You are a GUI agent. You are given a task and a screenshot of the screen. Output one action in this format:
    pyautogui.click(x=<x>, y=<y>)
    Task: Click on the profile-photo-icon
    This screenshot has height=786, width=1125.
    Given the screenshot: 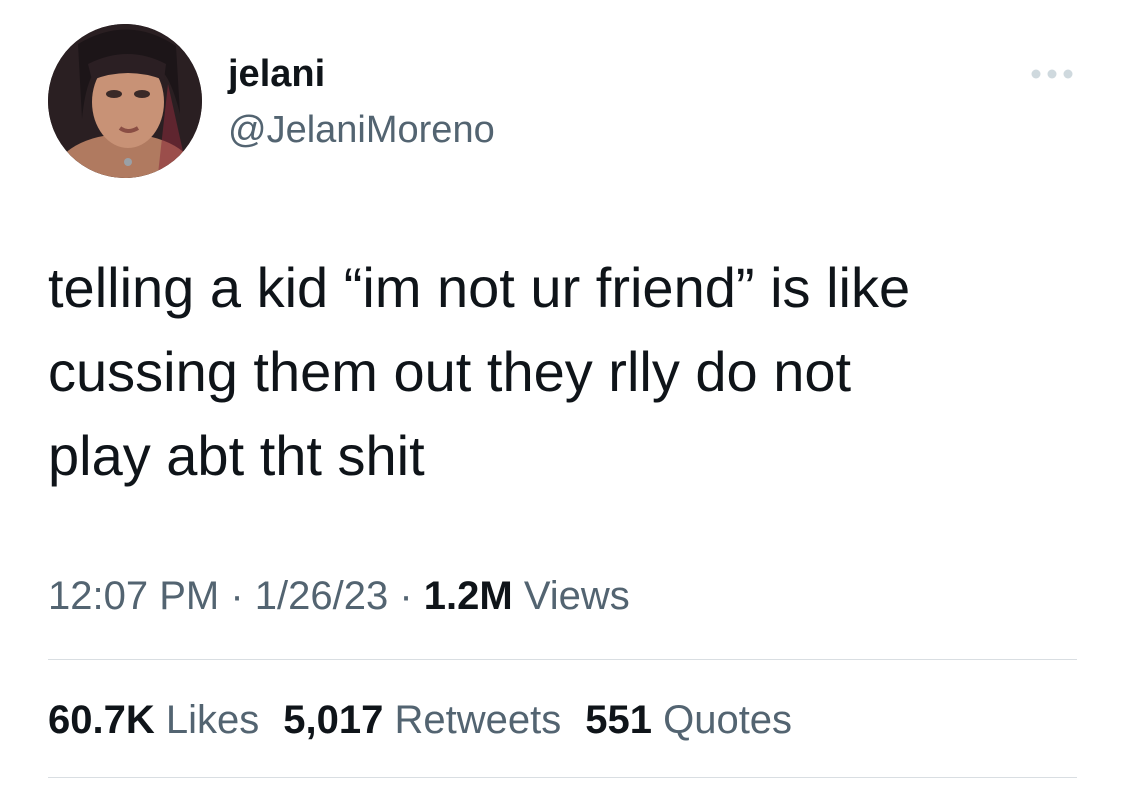 What is the action you would take?
    pyautogui.click(x=125, y=101)
    